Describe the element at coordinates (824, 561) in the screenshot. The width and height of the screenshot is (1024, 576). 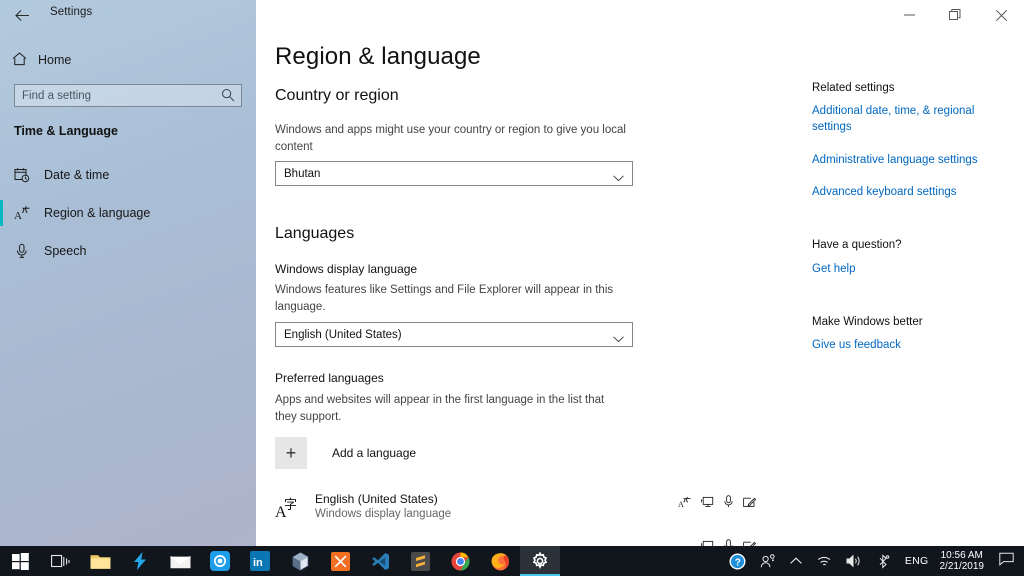
I see `wifi-icon` at that location.